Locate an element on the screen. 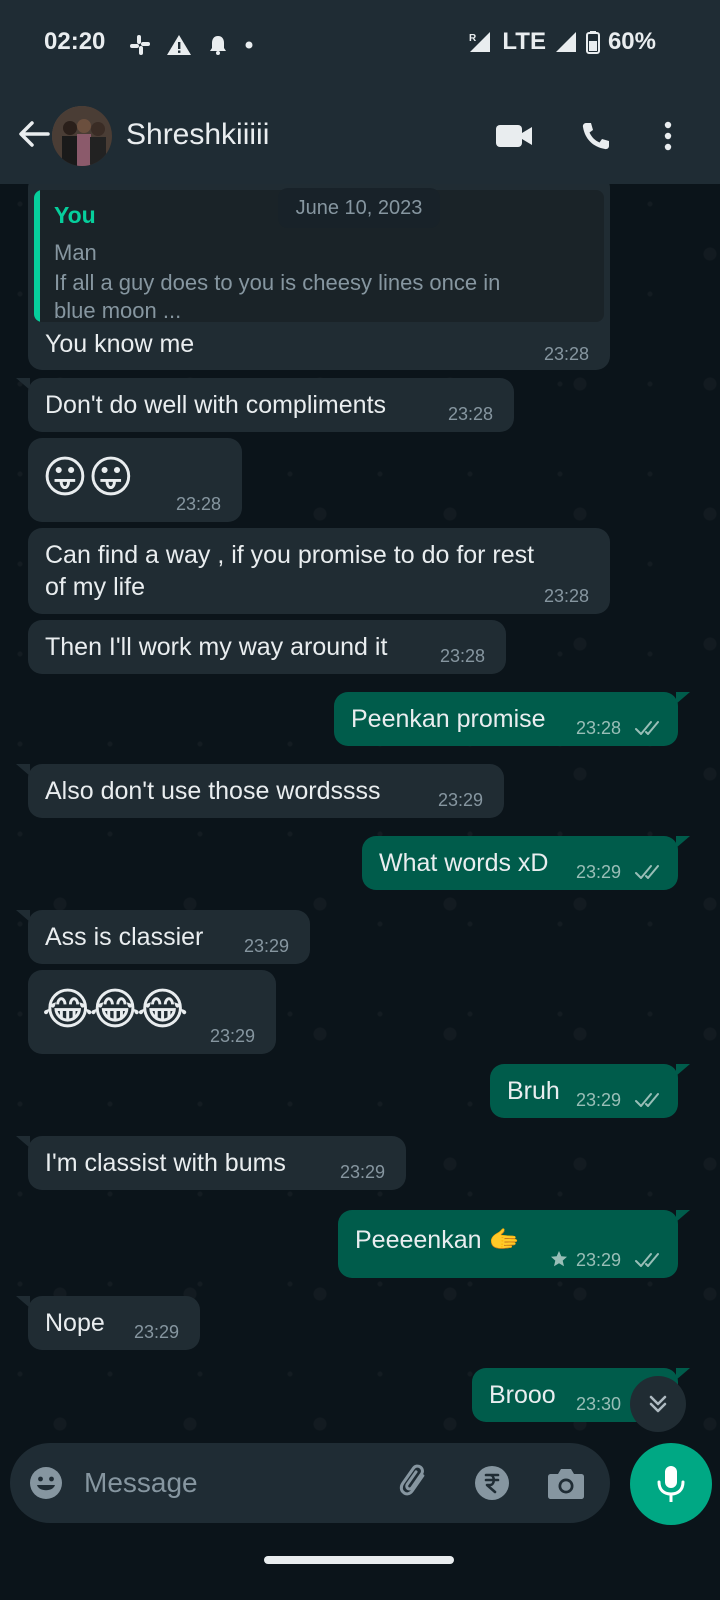  camera-button is located at coordinates (566, 1483).